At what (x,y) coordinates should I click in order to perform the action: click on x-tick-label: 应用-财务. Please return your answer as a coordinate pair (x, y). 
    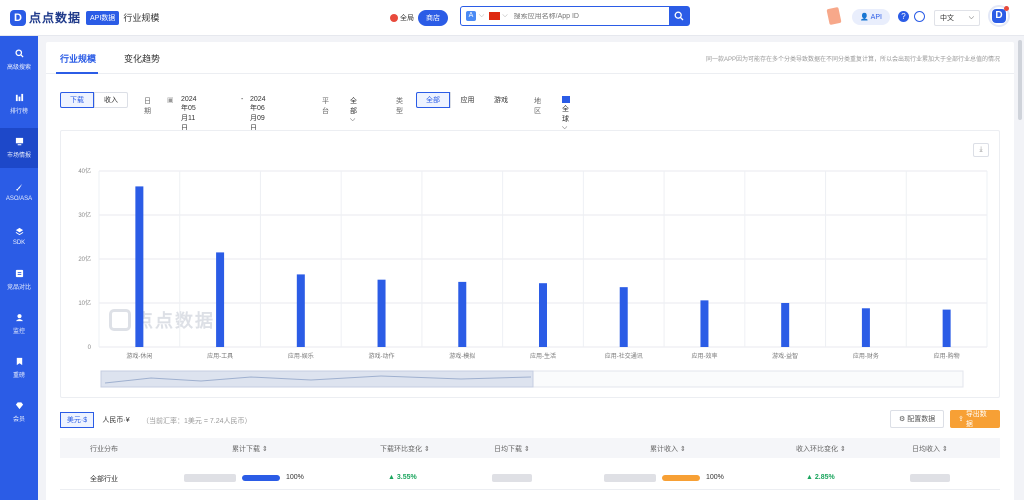
    Looking at the image, I should click on (866, 356).